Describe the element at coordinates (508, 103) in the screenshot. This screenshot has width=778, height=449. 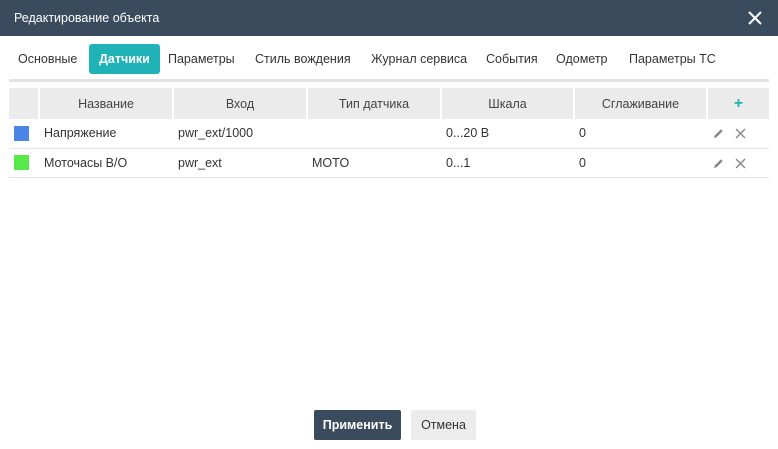
I see `header-scale: Шкала` at that location.